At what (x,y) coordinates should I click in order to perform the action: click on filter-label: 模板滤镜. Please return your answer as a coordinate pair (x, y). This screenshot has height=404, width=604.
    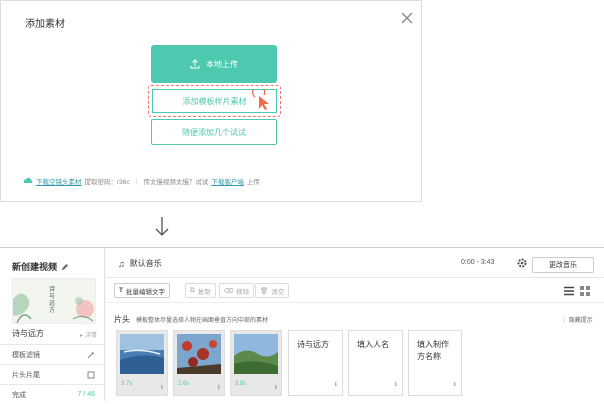
    Looking at the image, I should click on (26, 355).